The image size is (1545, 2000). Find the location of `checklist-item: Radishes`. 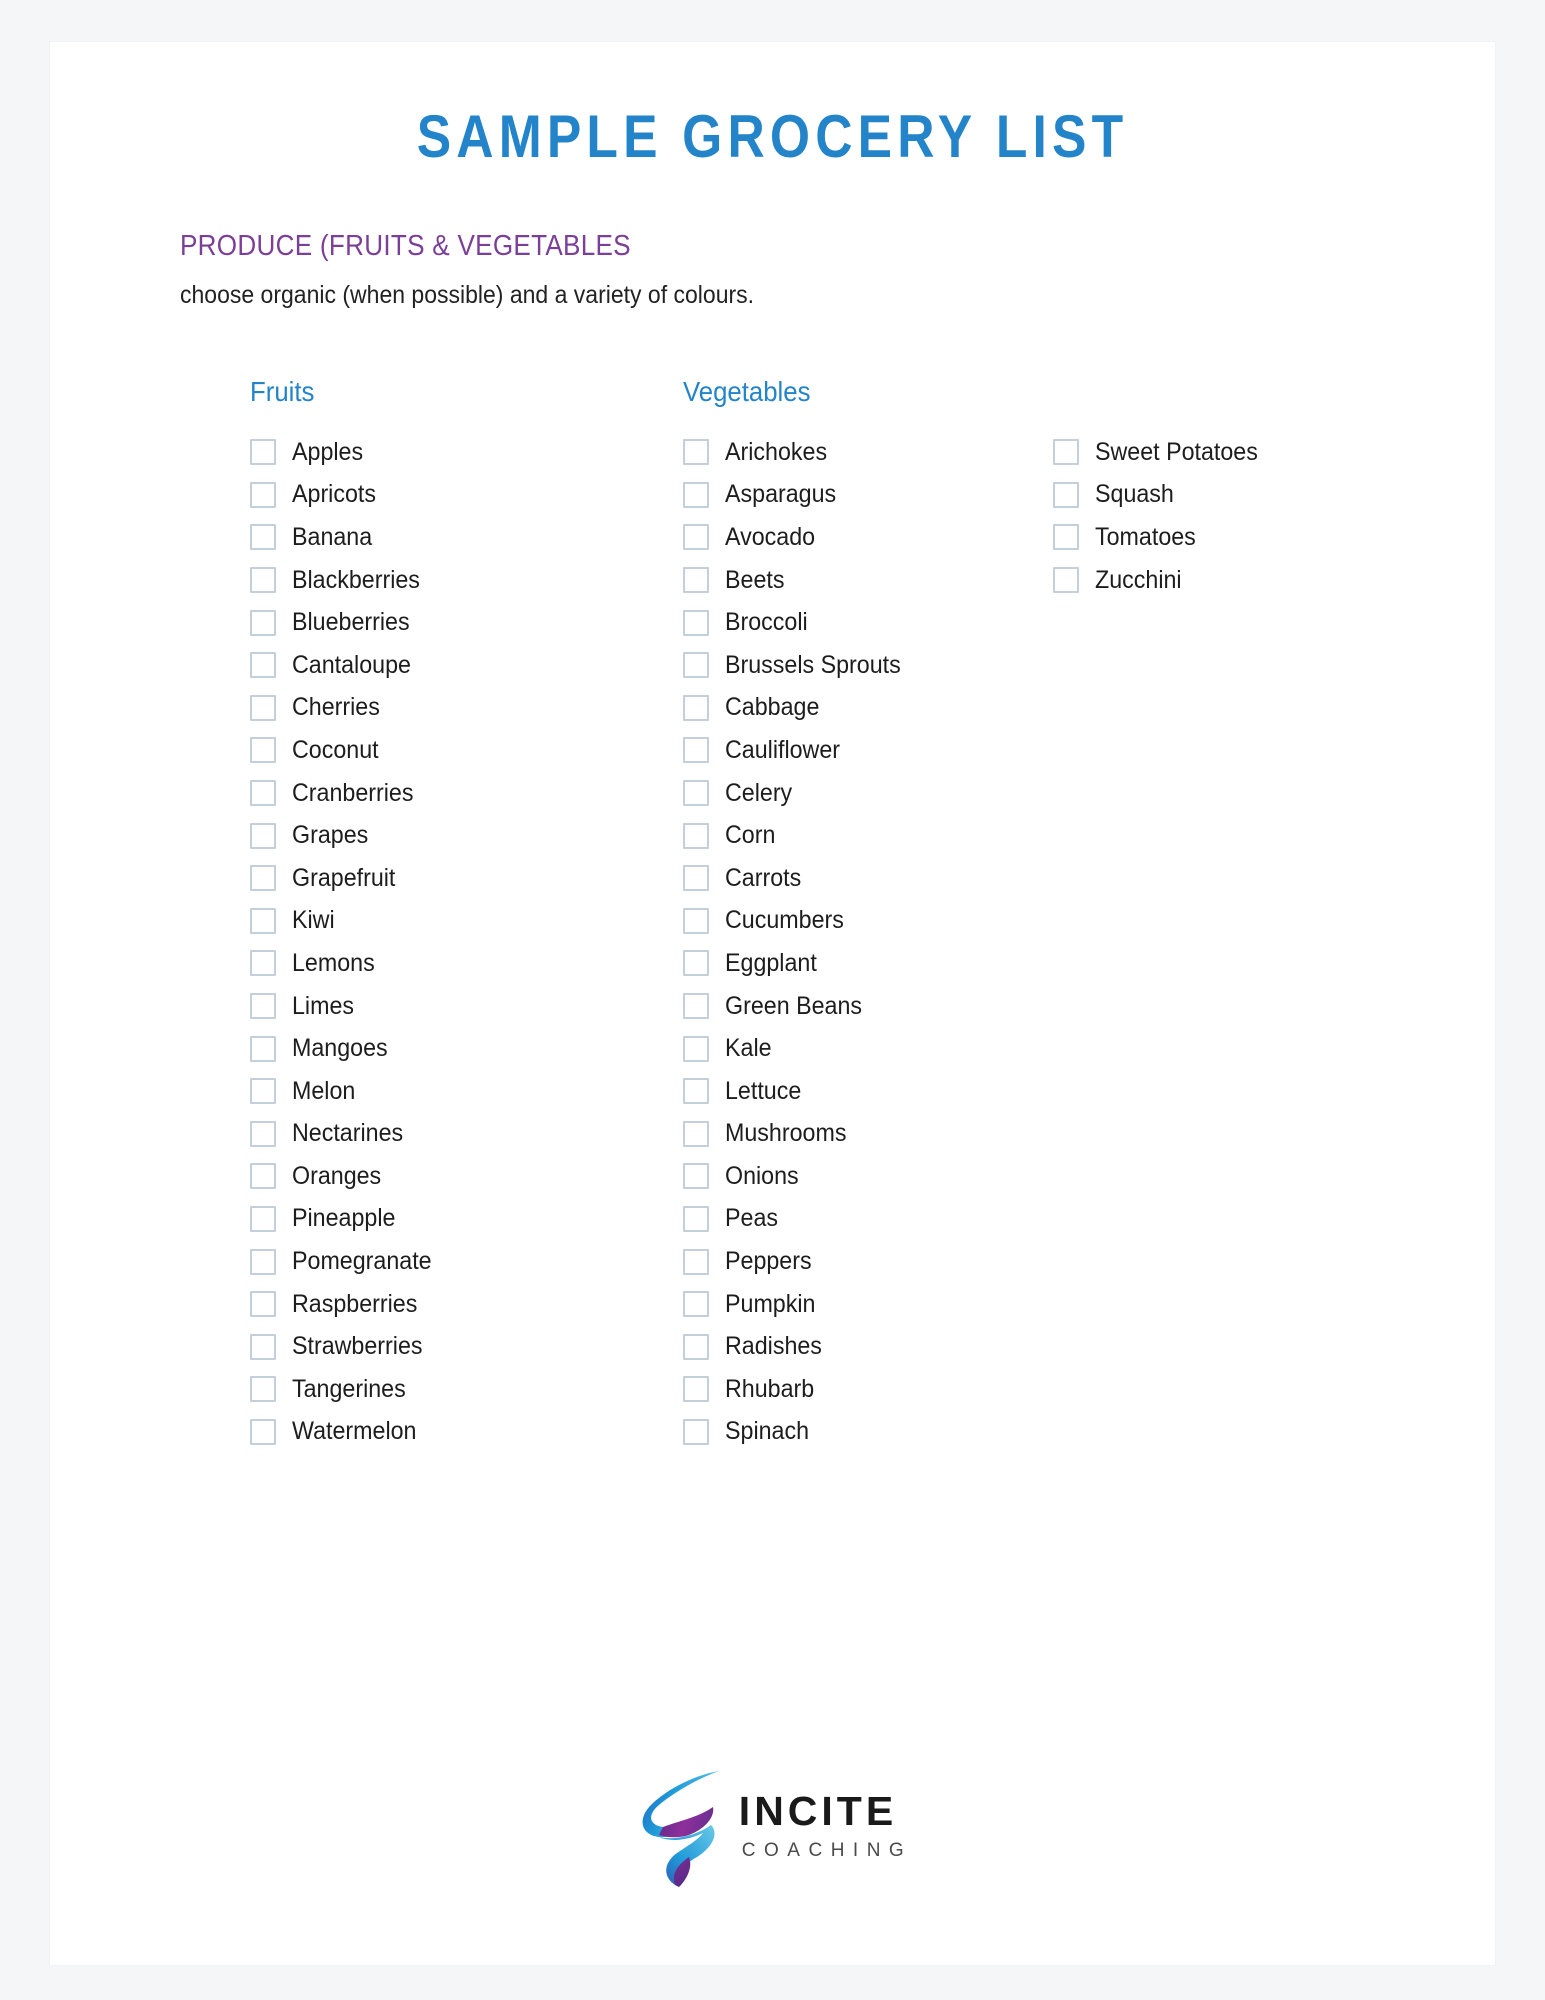

checklist-item: Radishes is located at coordinates (863, 1346).